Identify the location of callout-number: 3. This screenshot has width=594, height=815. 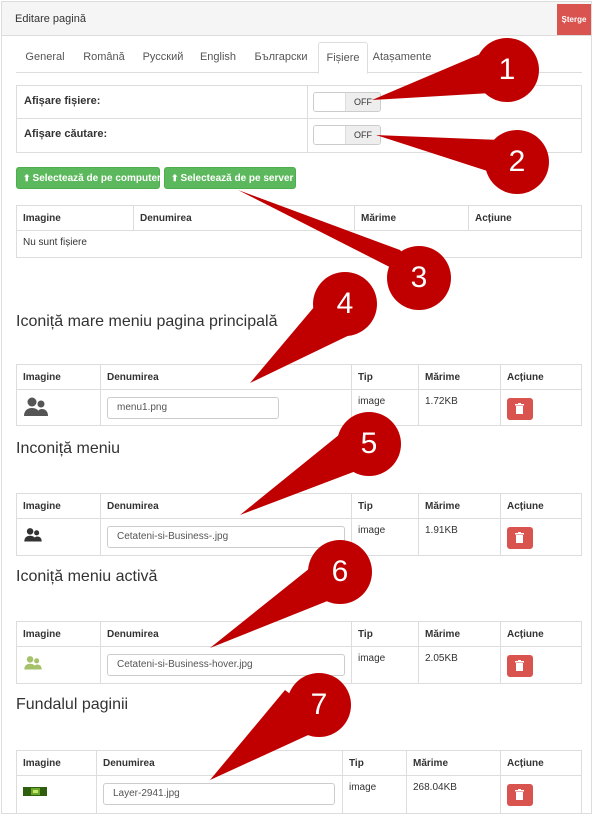
(419, 278).